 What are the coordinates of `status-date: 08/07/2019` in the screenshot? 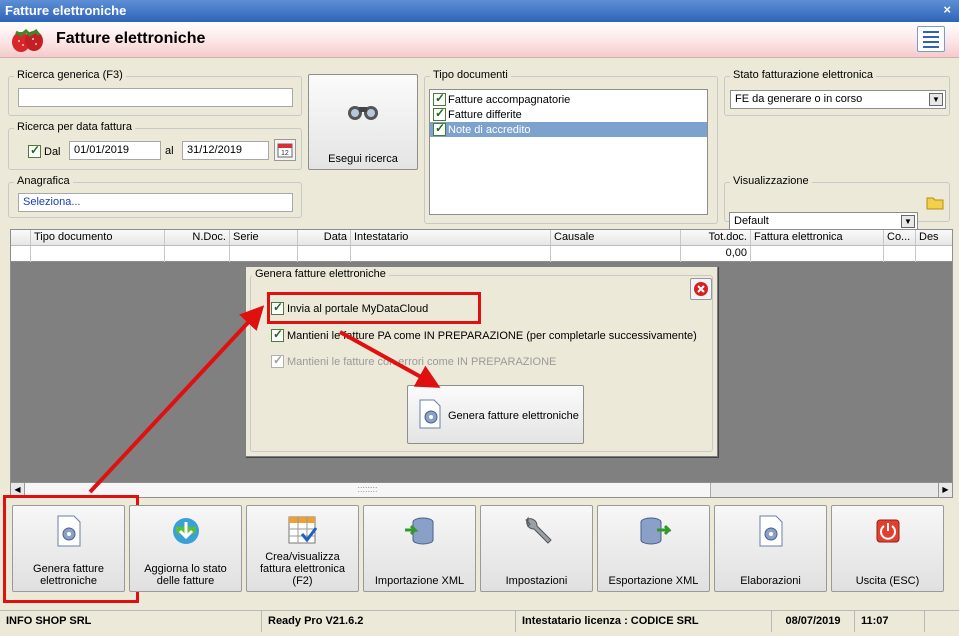 It's located at (813, 621).